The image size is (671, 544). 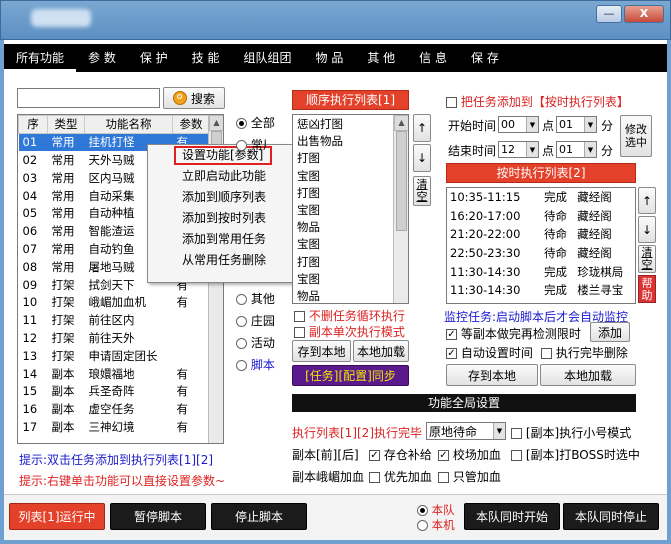 What do you see at coordinates (518, 124) in the screenshot?
I see `start-hour-select: 00 ▼` at bounding box center [518, 124].